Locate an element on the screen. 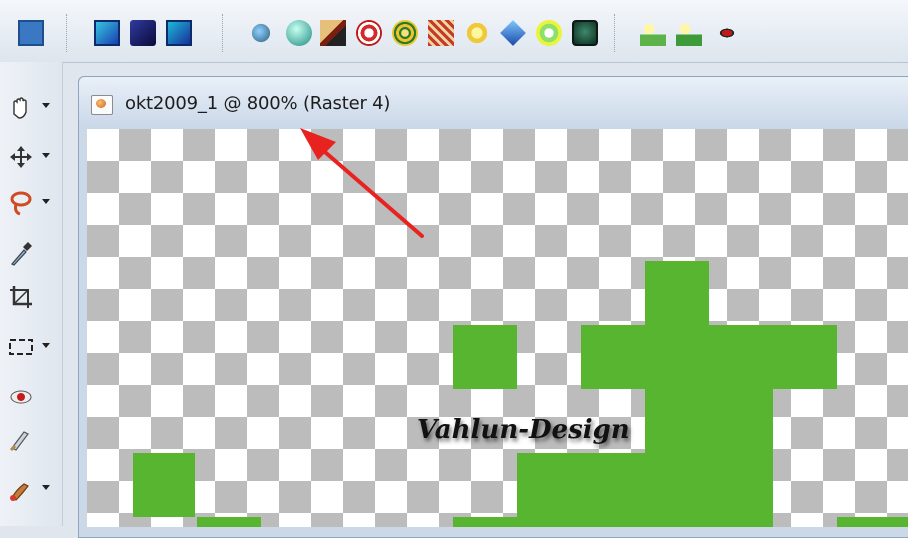 The height and width of the screenshot is (538, 908). effects-toolbar is located at coordinates (454, 31).